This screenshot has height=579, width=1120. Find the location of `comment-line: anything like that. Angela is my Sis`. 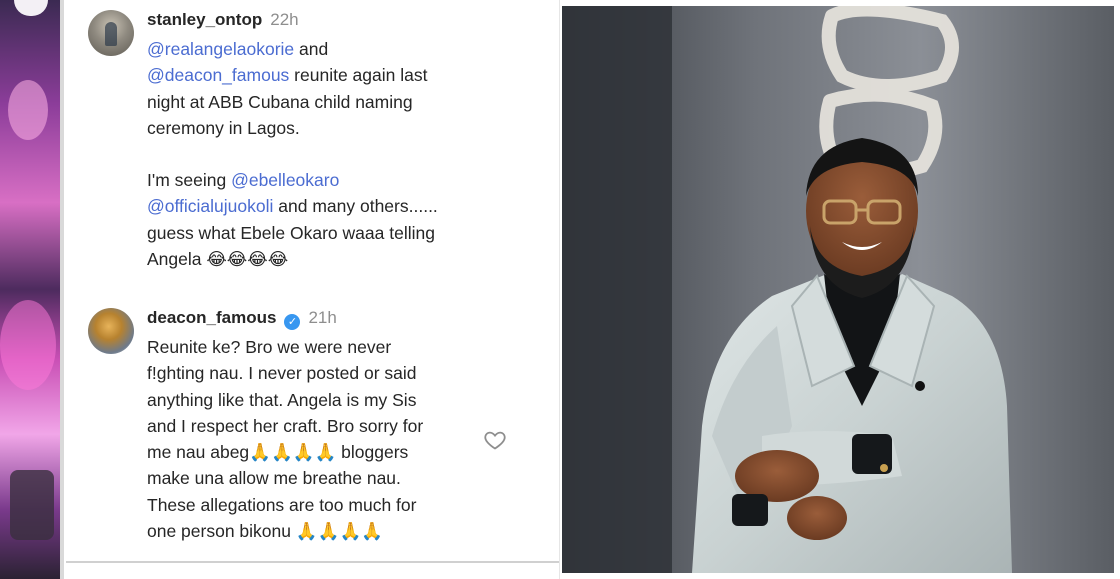

comment-line: anything like that. Angela is my Sis is located at coordinates (337, 400).